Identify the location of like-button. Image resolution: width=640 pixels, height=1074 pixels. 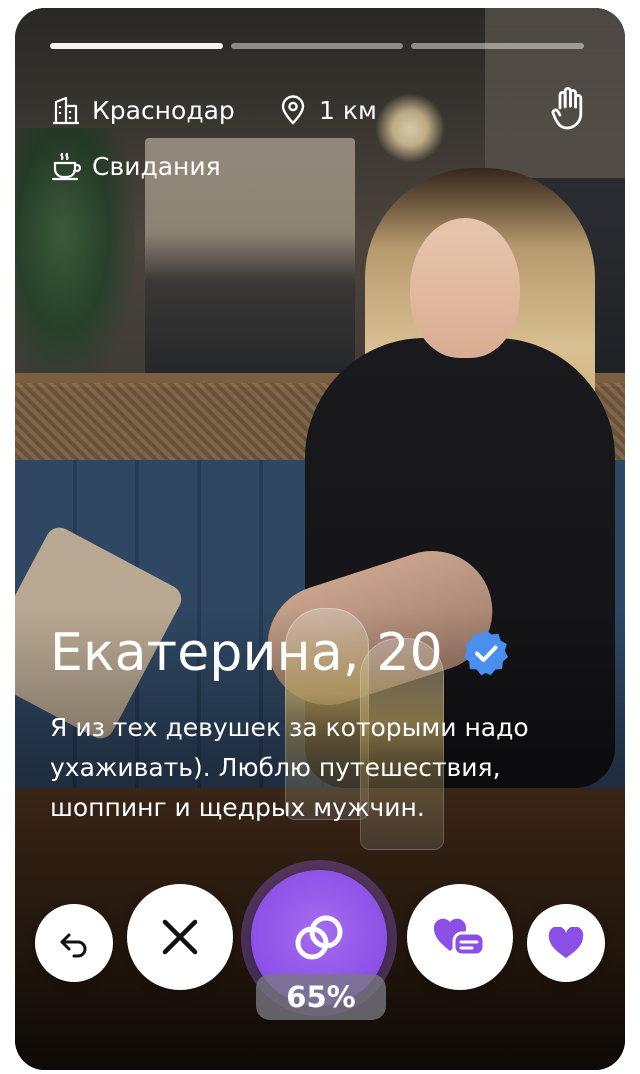
(566, 943).